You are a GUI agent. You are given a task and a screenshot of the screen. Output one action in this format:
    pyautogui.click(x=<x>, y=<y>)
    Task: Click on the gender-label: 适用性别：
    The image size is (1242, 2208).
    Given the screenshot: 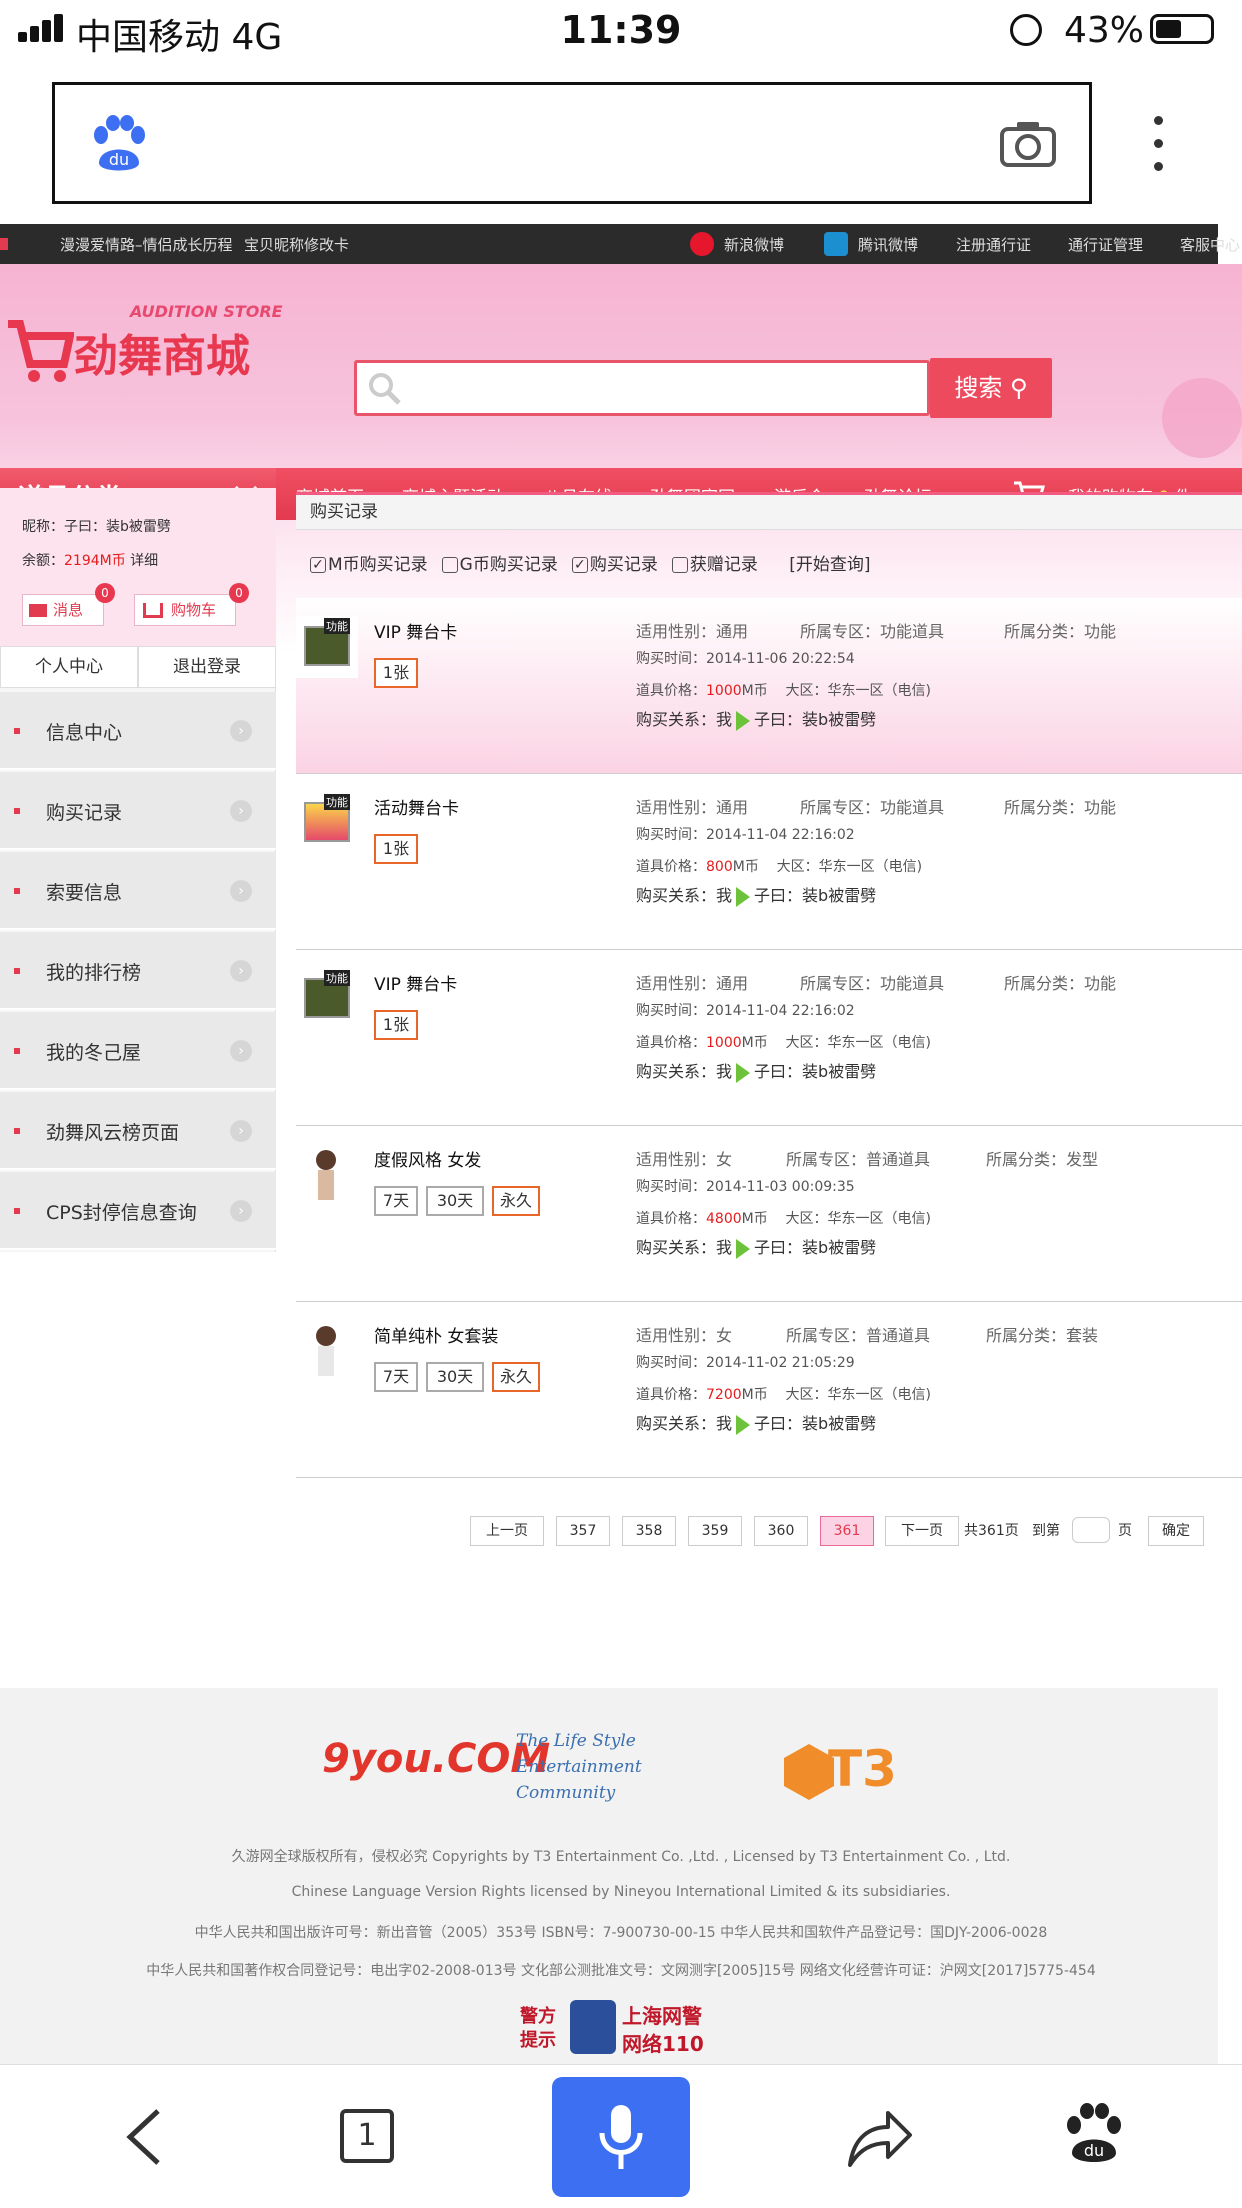 What is the action you would take?
    pyautogui.click(x=676, y=631)
    